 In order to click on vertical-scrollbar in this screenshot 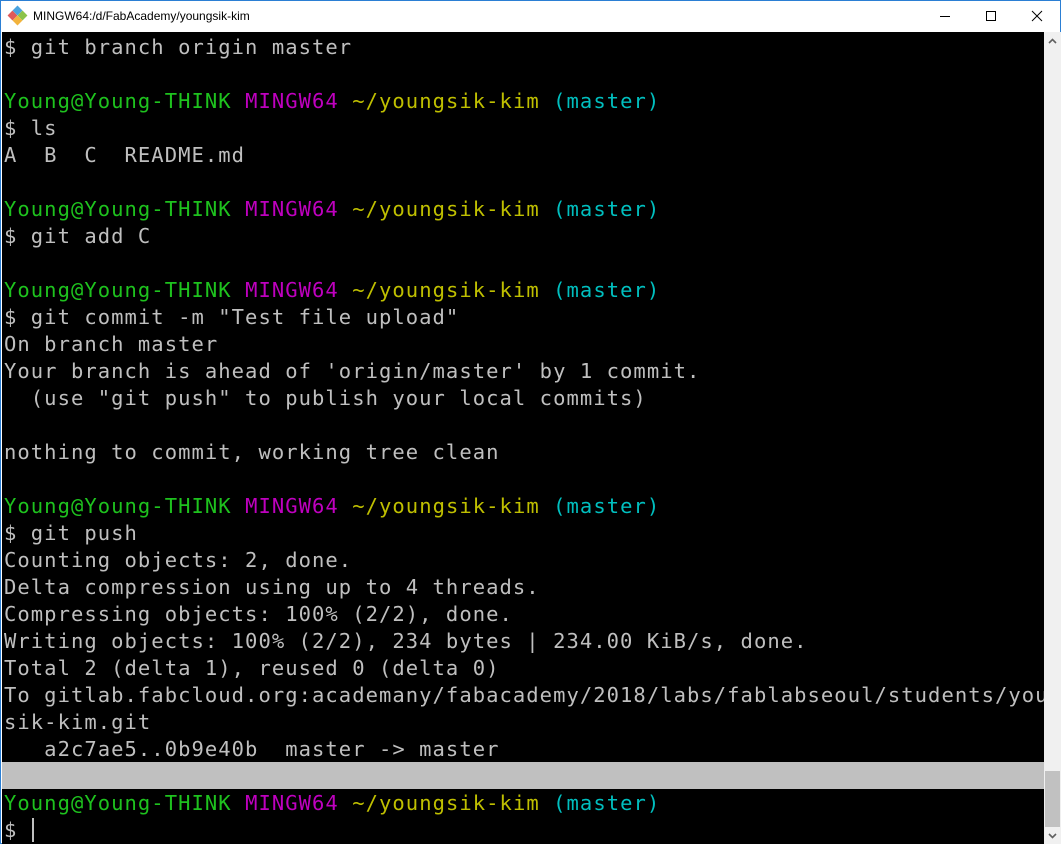, I will do `click(1052, 438)`.